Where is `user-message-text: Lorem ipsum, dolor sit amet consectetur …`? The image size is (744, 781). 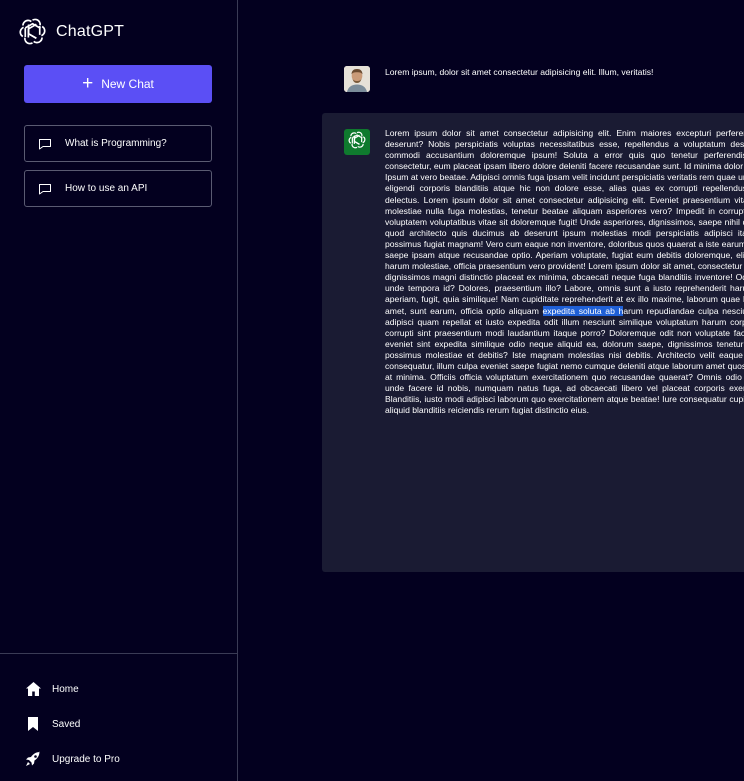
user-message-text: Lorem ipsum, dolor sit amet consectetur … is located at coordinates (519, 72).